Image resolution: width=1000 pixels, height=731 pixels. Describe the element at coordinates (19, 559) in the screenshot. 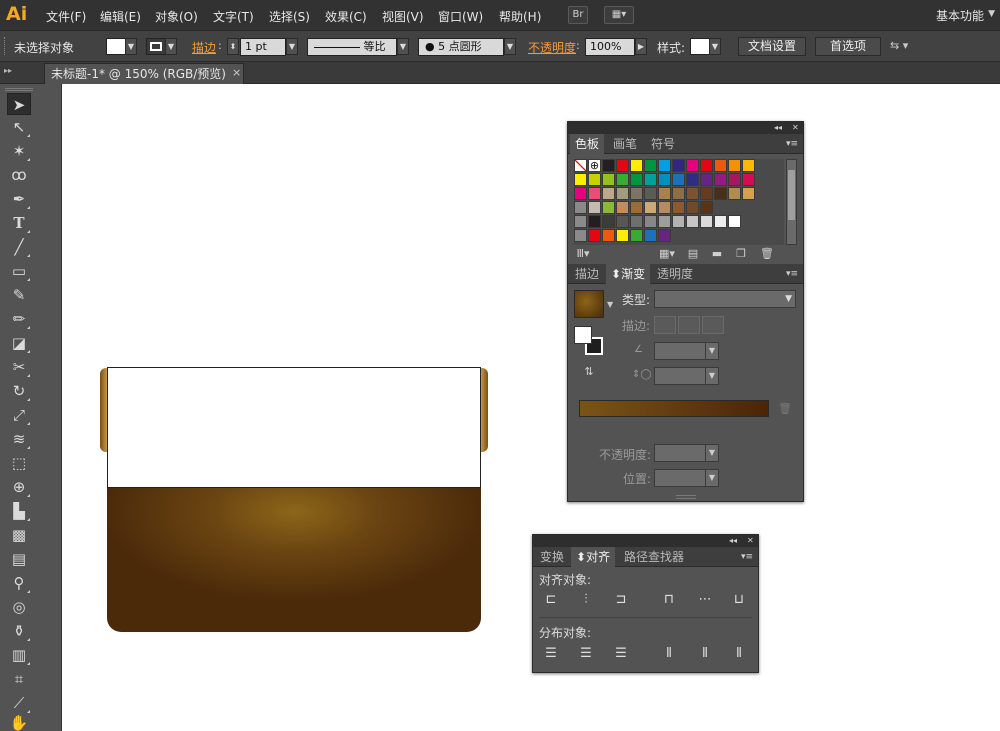

I see `gradient-tool-icon: ▤` at that location.